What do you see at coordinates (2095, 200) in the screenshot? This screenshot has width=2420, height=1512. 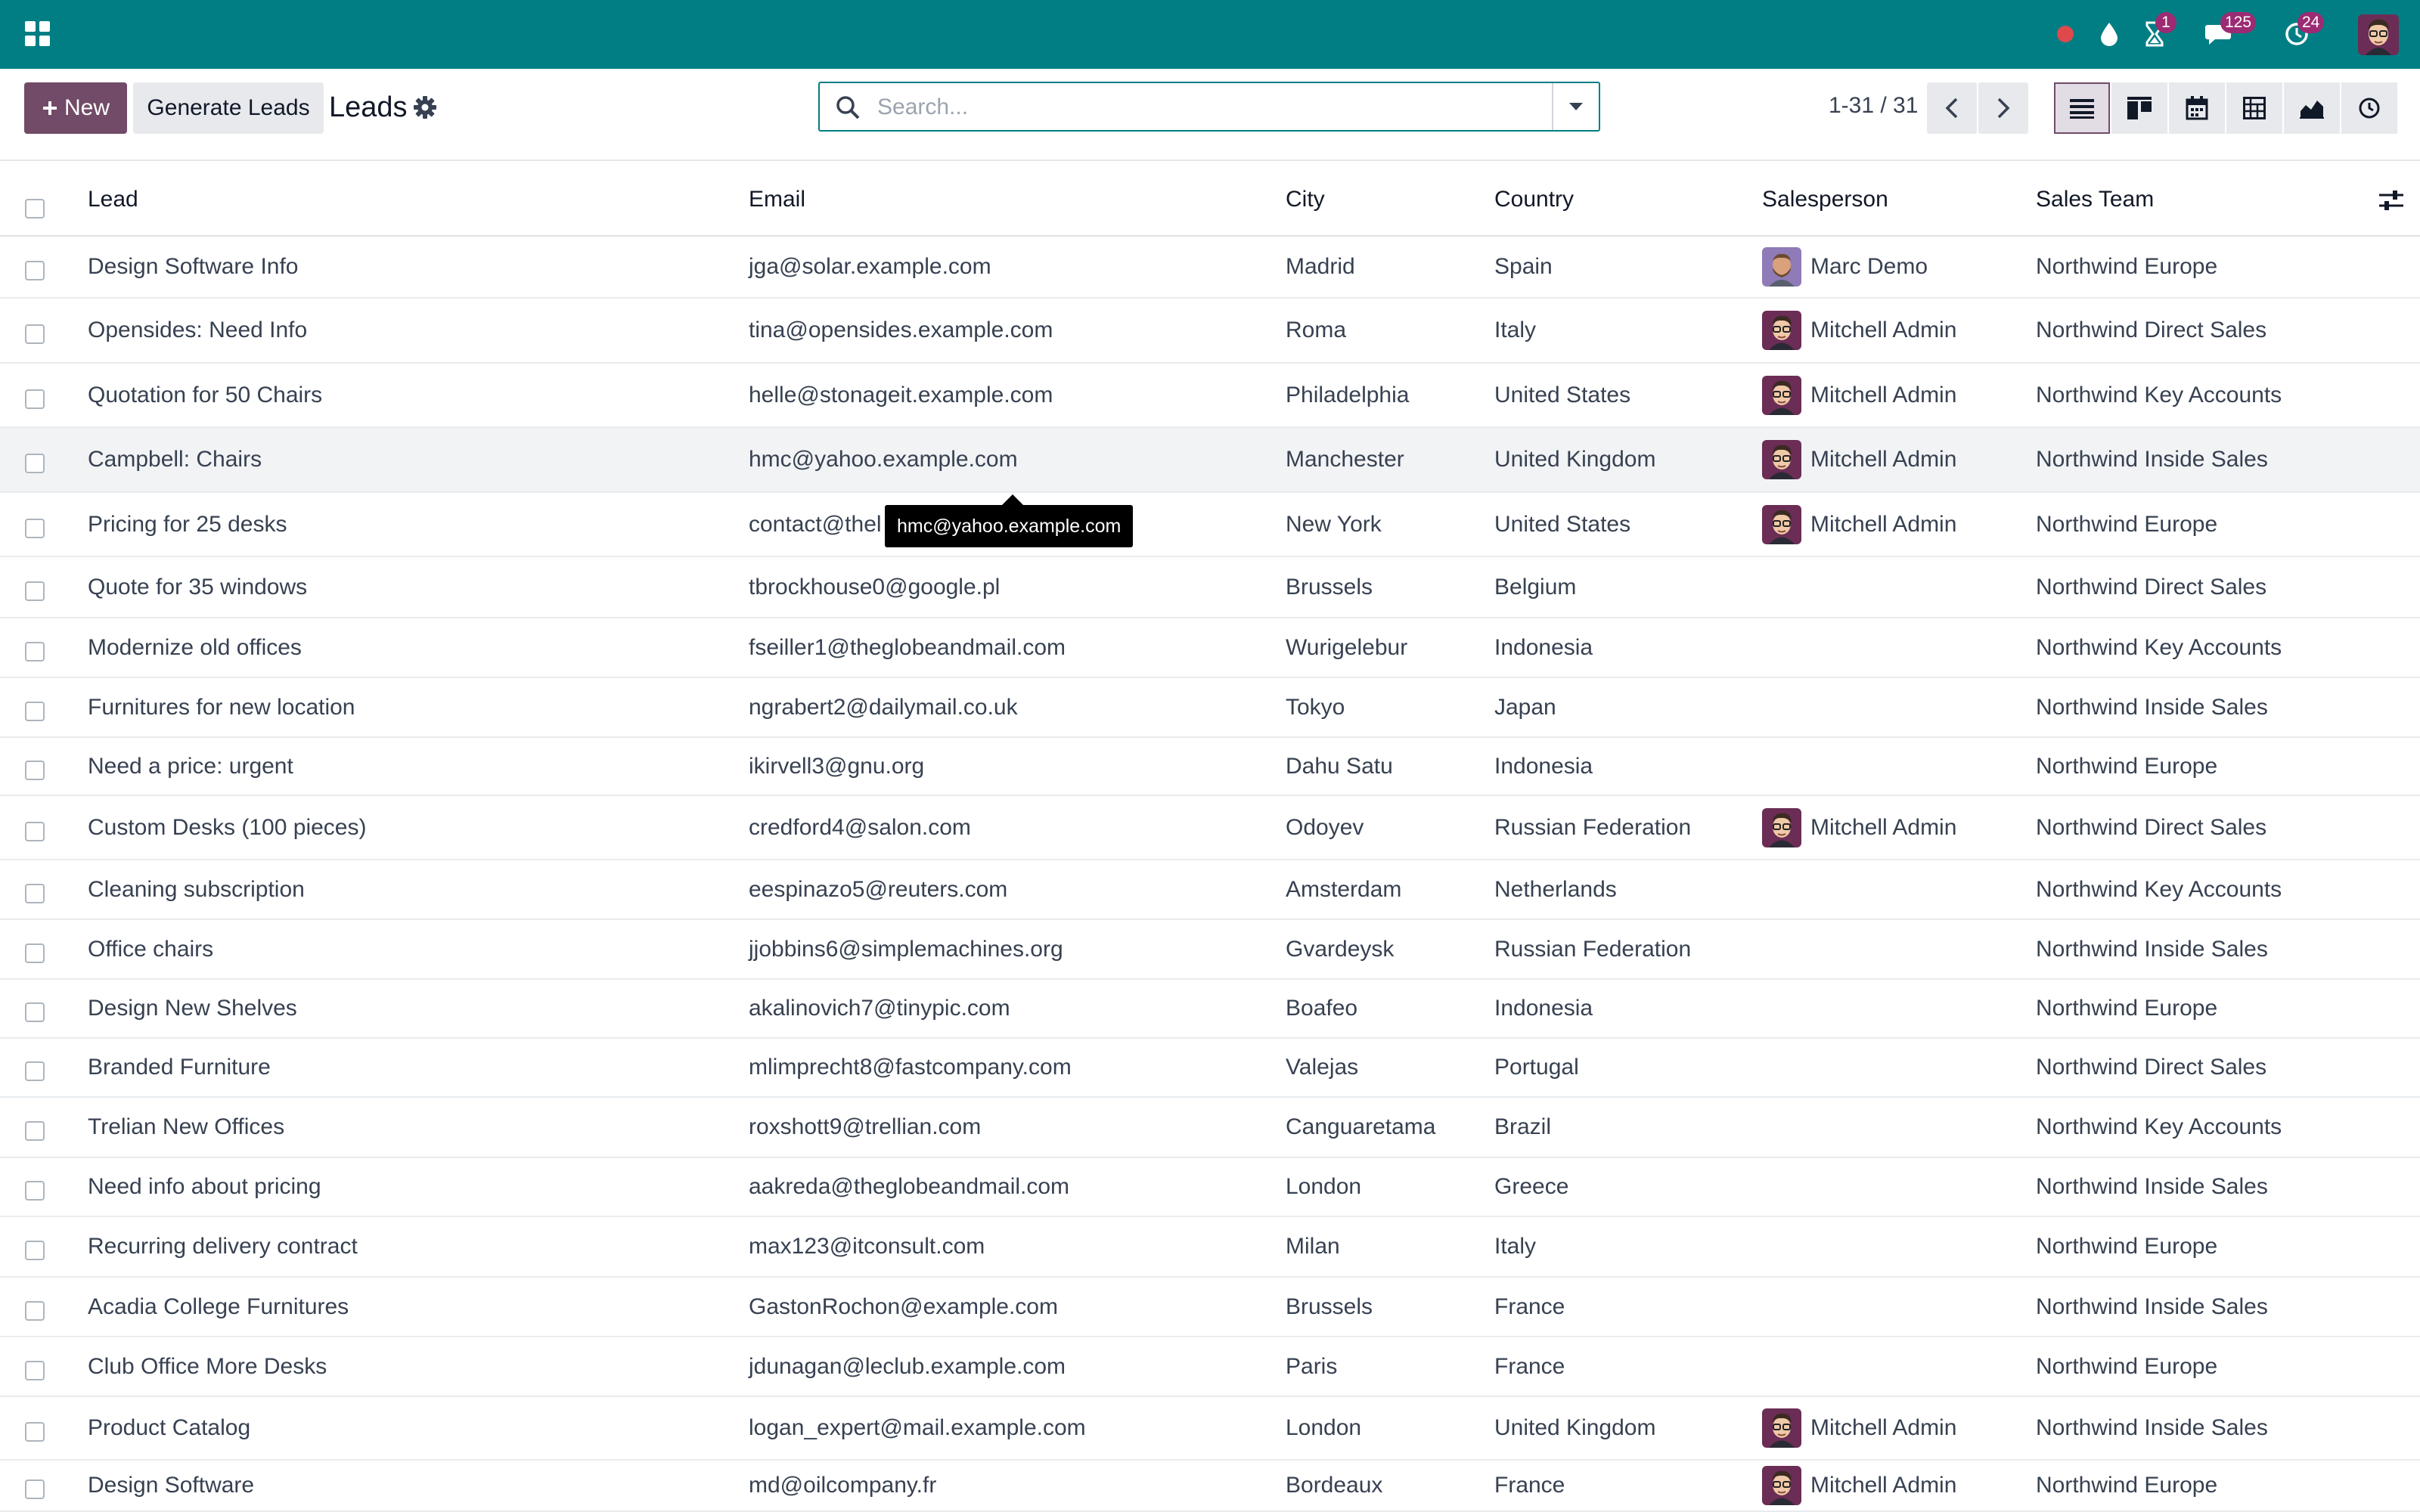 I see `column-header-sales-team: Sales Team` at bounding box center [2095, 200].